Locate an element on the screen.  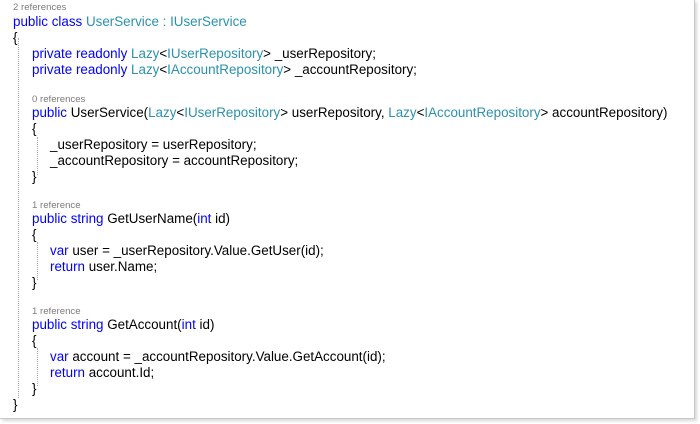
param-accountrepository: > accountRepository) is located at coordinates (604, 112).